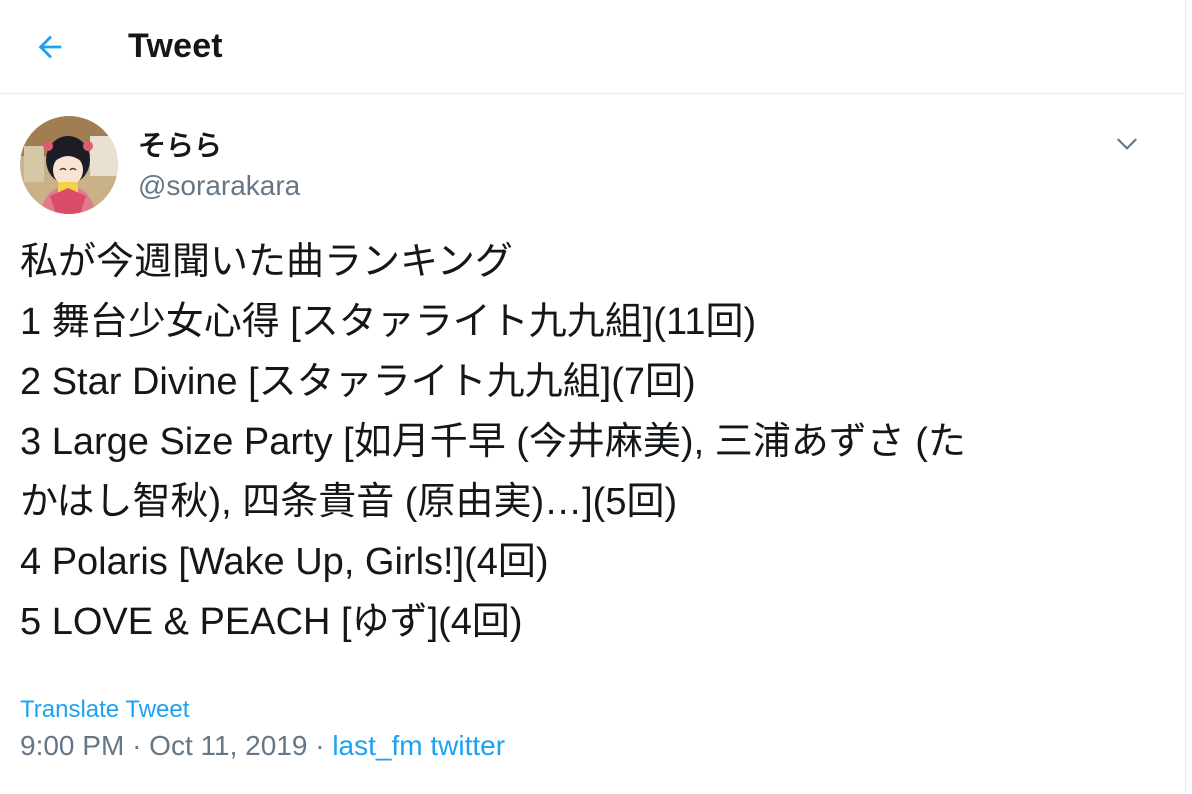 This screenshot has height=794, width=1192. I want to click on tweet-line: 私が今週聞いた曲ランキング, so click(266, 262).